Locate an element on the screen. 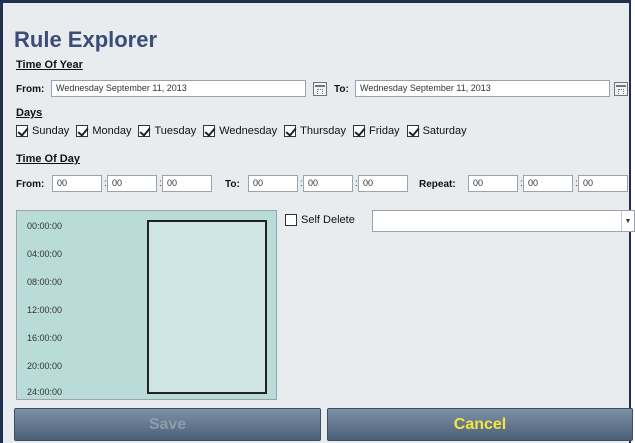 This screenshot has height=443, width=635. day-sunday: Sunday is located at coordinates (42, 131).